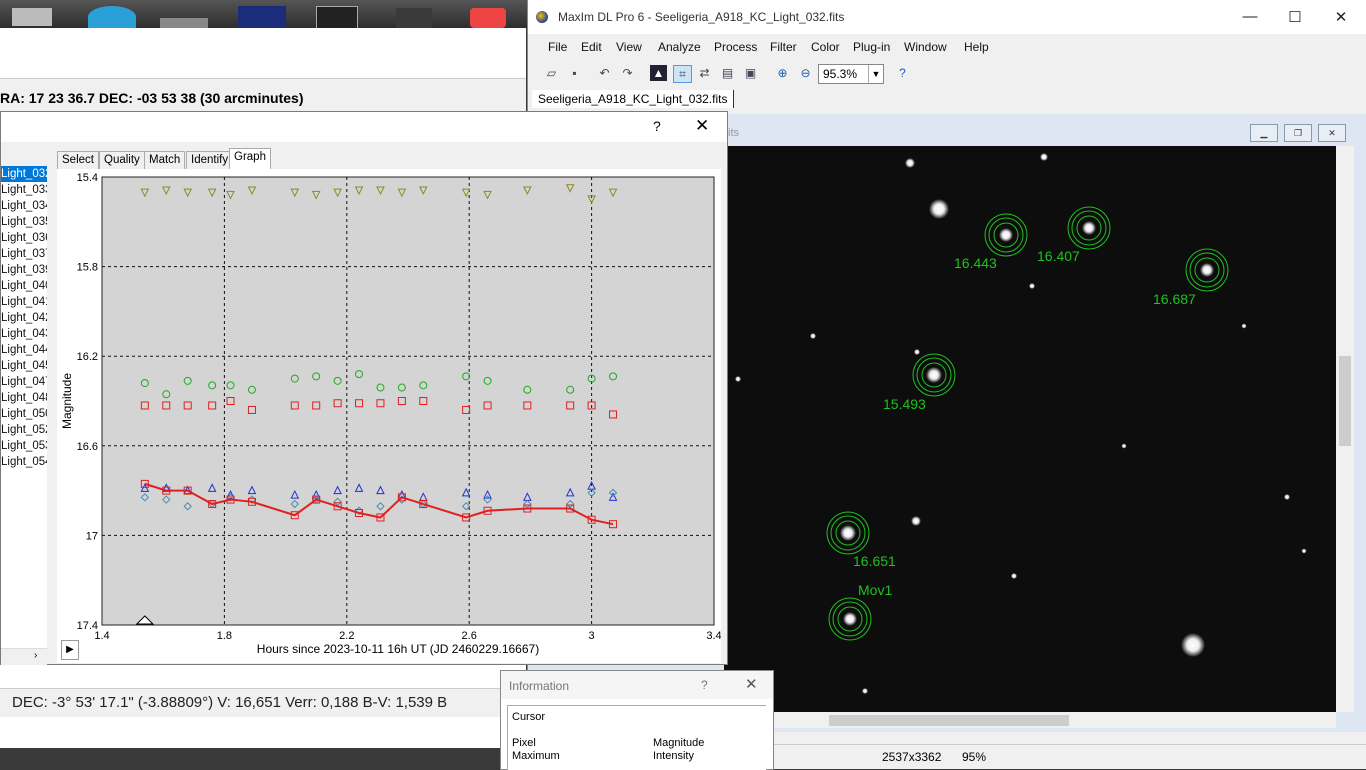 The height and width of the screenshot is (770, 1366). I want to click on file-list-item: Light_045, so click(24, 366).